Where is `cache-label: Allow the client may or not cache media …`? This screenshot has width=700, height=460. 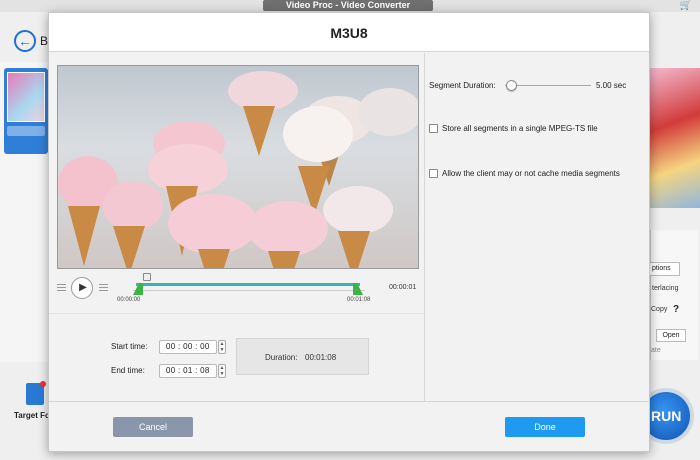
cache-label: Allow the client may or not cache media … is located at coordinates (531, 173).